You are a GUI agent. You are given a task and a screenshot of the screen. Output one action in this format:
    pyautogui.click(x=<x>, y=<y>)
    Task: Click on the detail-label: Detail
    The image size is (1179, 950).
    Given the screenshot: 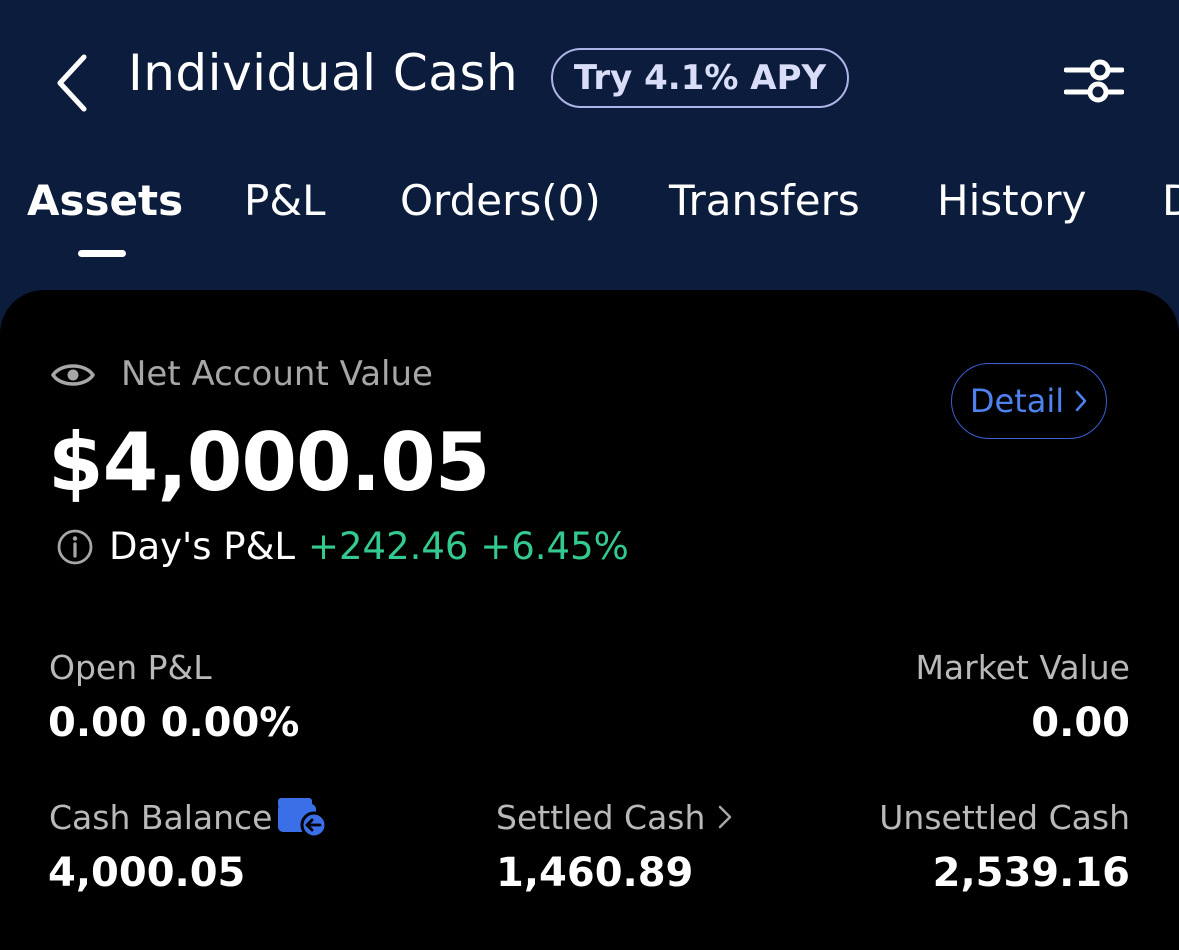 What is the action you would take?
    pyautogui.click(x=1017, y=401)
    